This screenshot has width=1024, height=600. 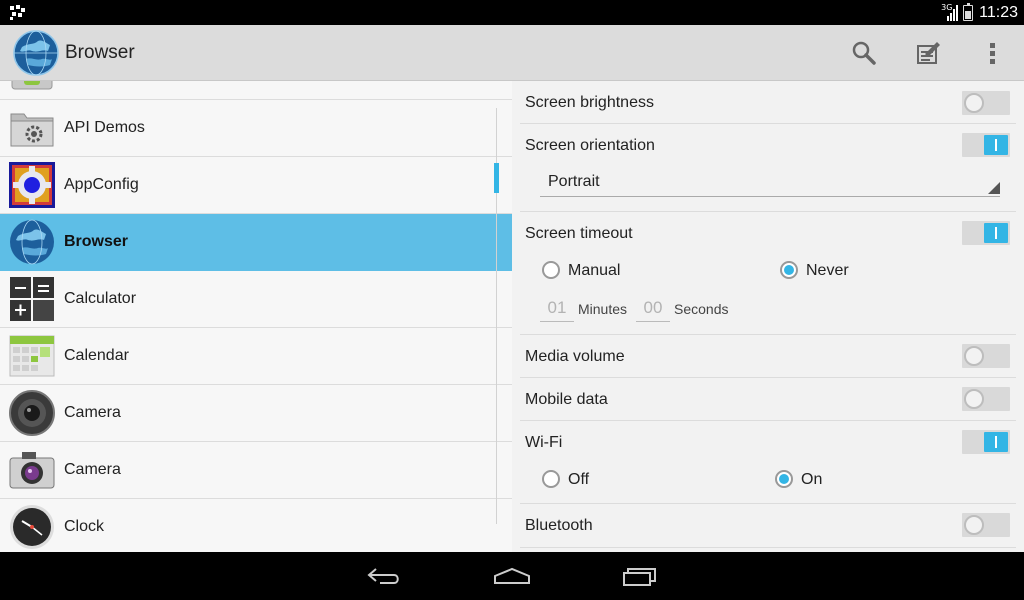 What do you see at coordinates (986, 233) in the screenshot?
I see `timeout-toggle` at bounding box center [986, 233].